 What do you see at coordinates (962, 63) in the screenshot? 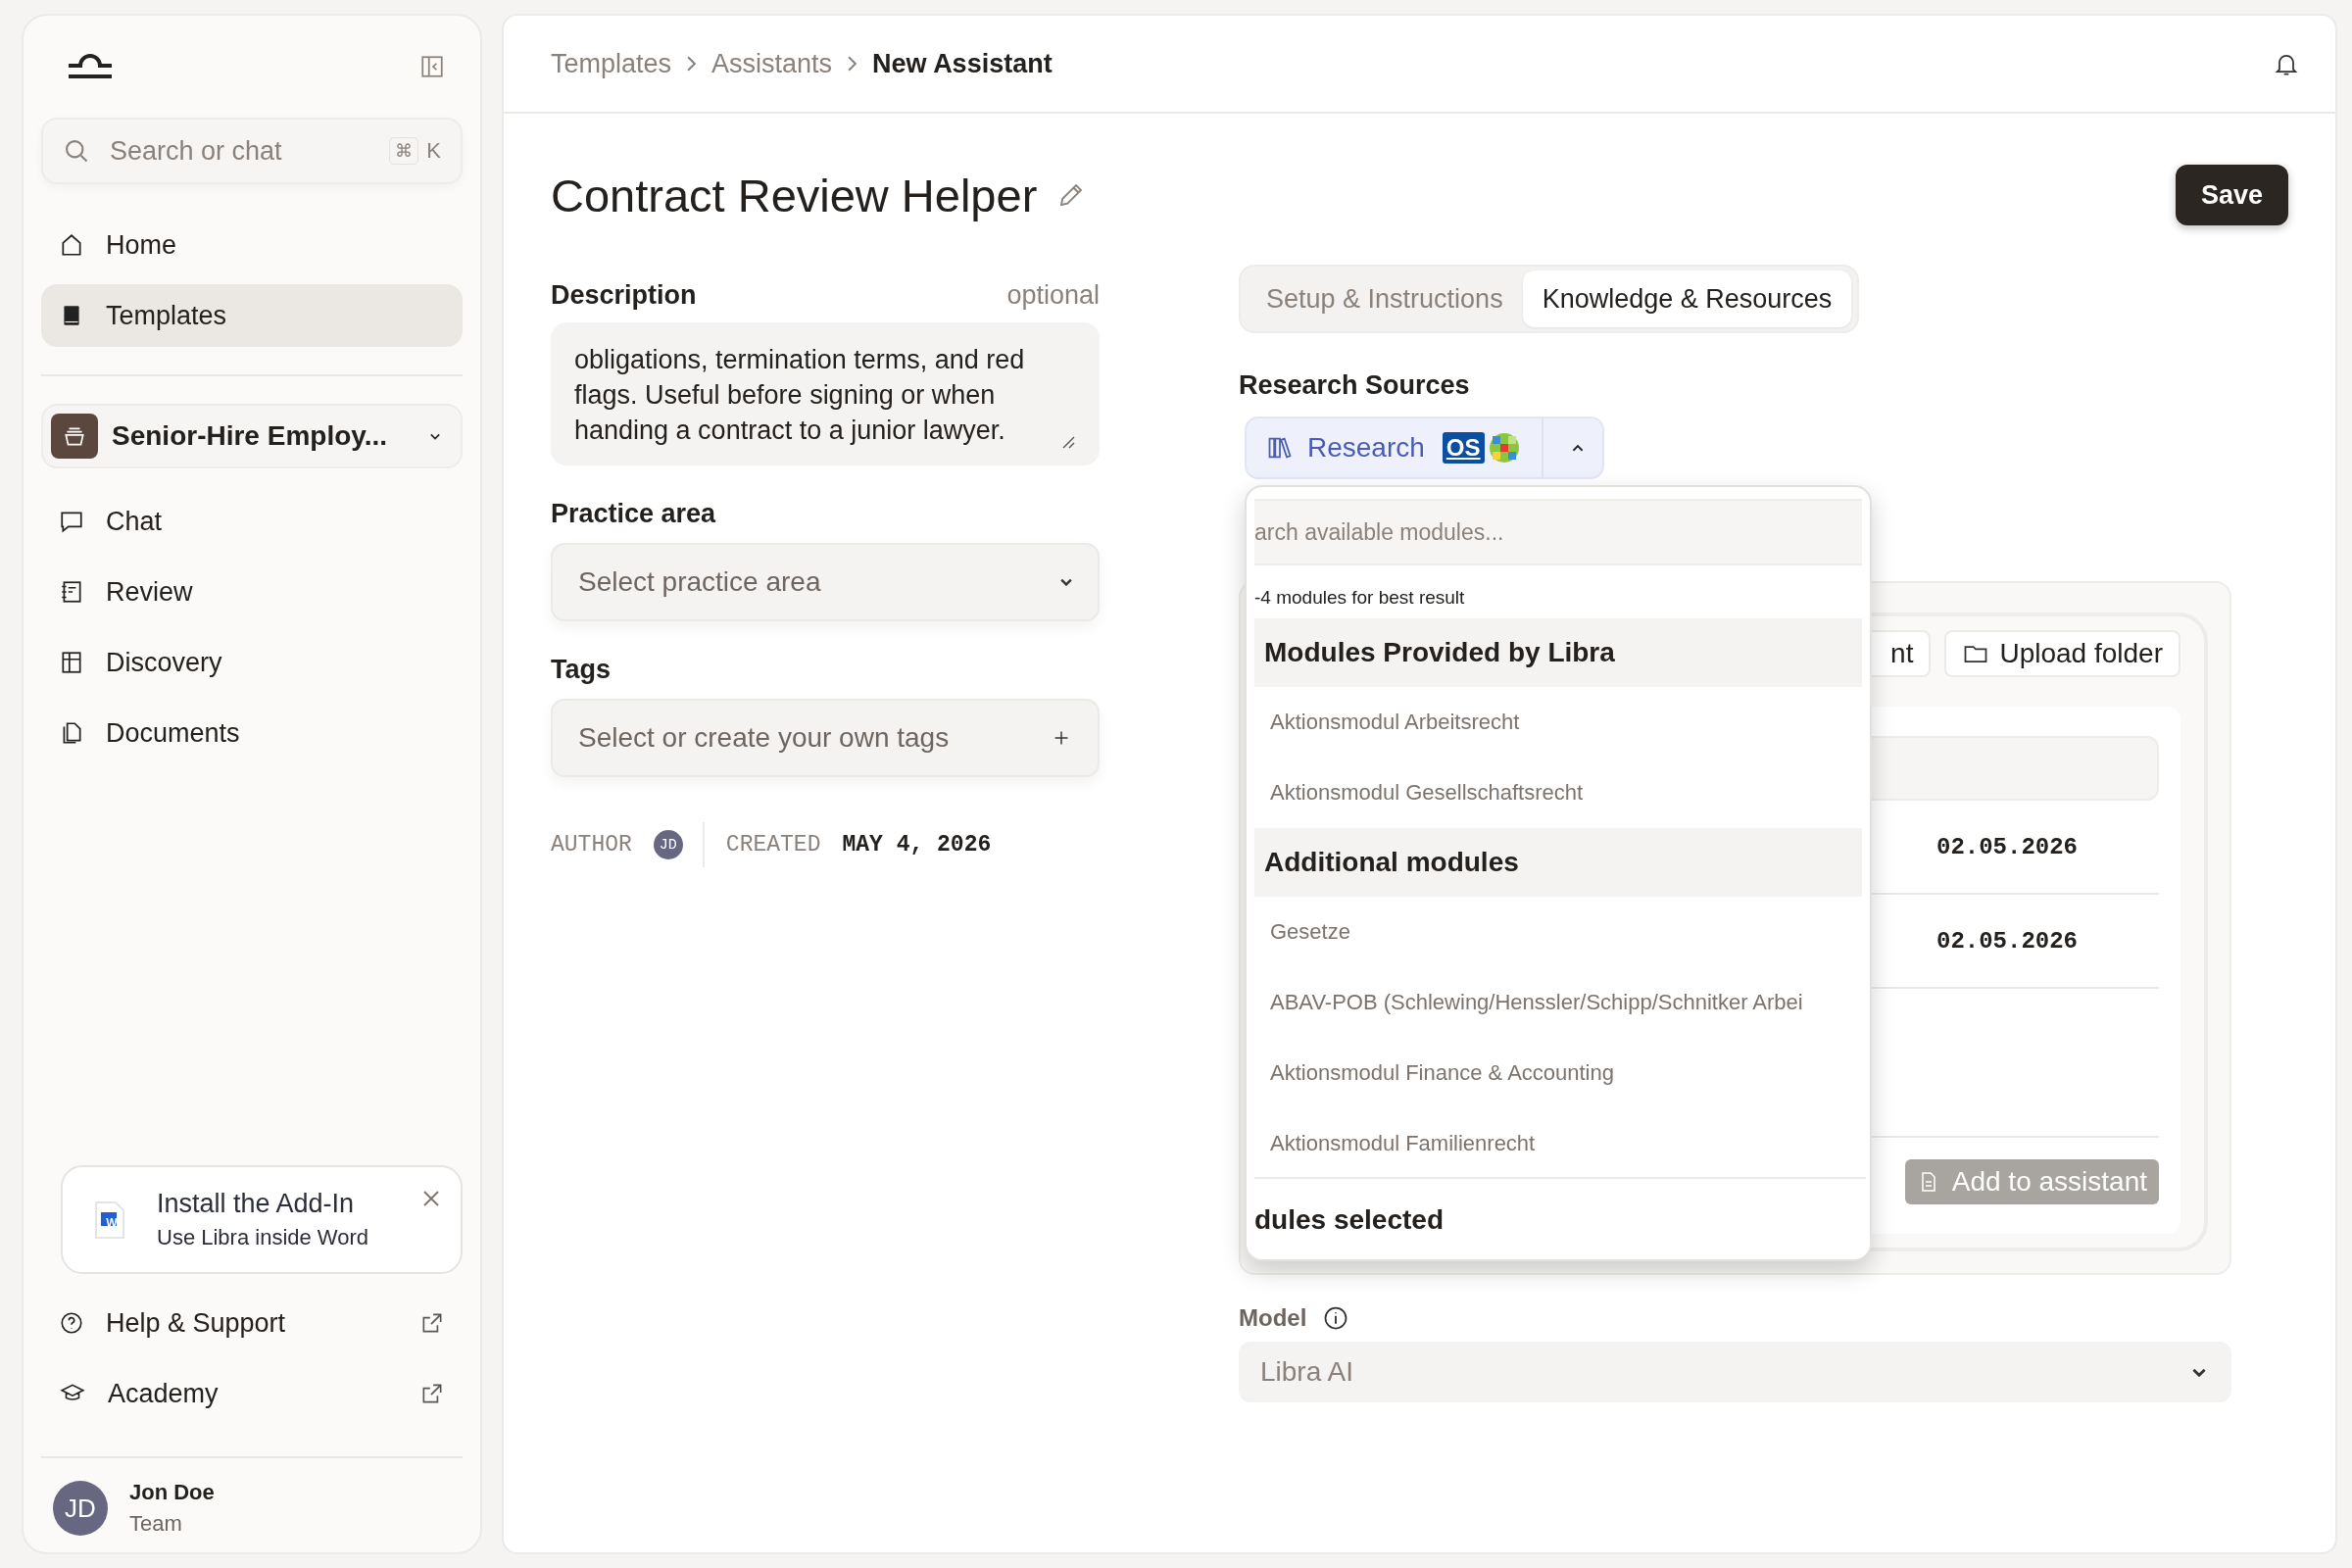
I see `breadcrumb-link: New Assistant` at bounding box center [962, 63].